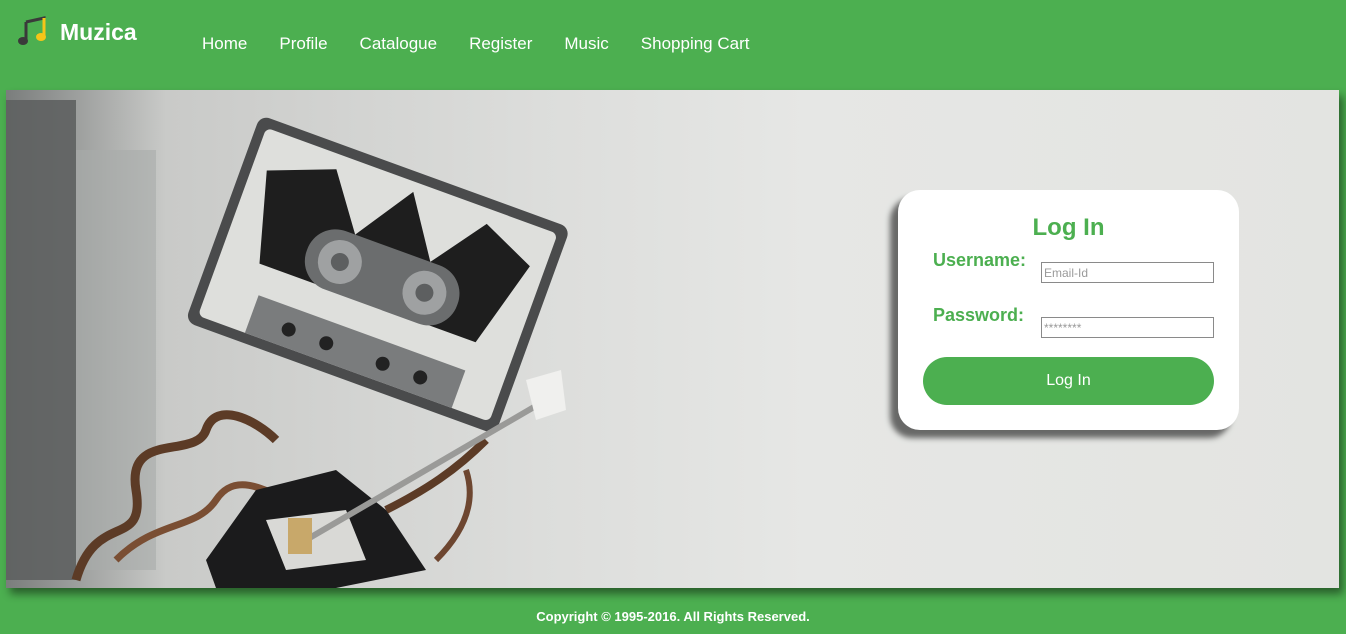 The height and width of the screenshot is (634, 1346). Describe the element at coordinates (500, 44) in the screenshot. I see `nav-register: Register` at that location.